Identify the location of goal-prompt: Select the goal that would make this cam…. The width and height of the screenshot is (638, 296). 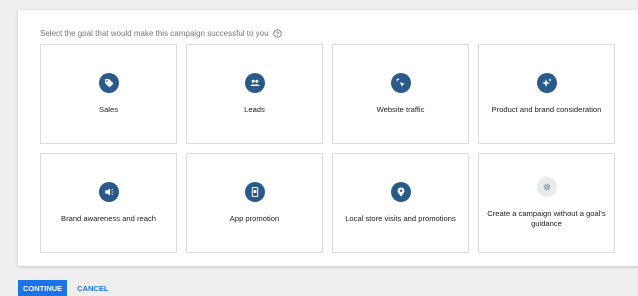
(161, 33).